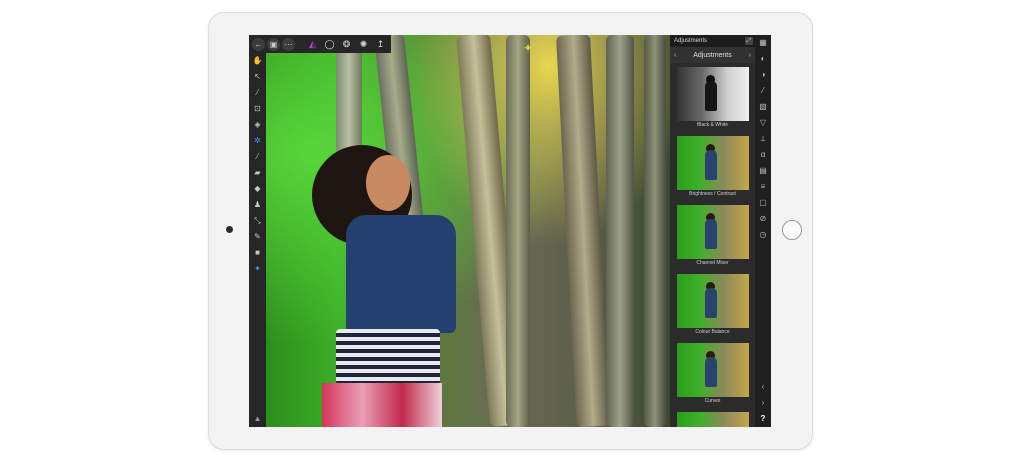 Image resolution: width=1024 pixels, height=457 pixels. I want to click on liquify-icon: ❂, so click(346, 44).